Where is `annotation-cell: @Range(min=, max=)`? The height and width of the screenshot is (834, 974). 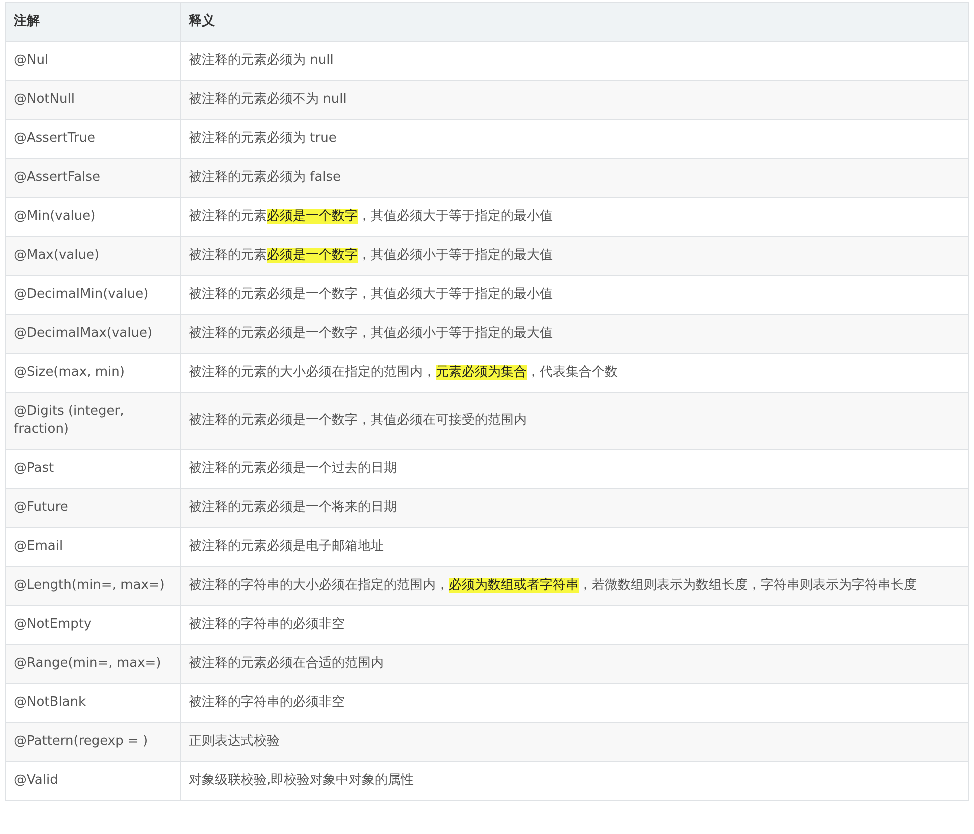
annotation-cell: @Range(min=, max=) is located at coordinates (93, 664).